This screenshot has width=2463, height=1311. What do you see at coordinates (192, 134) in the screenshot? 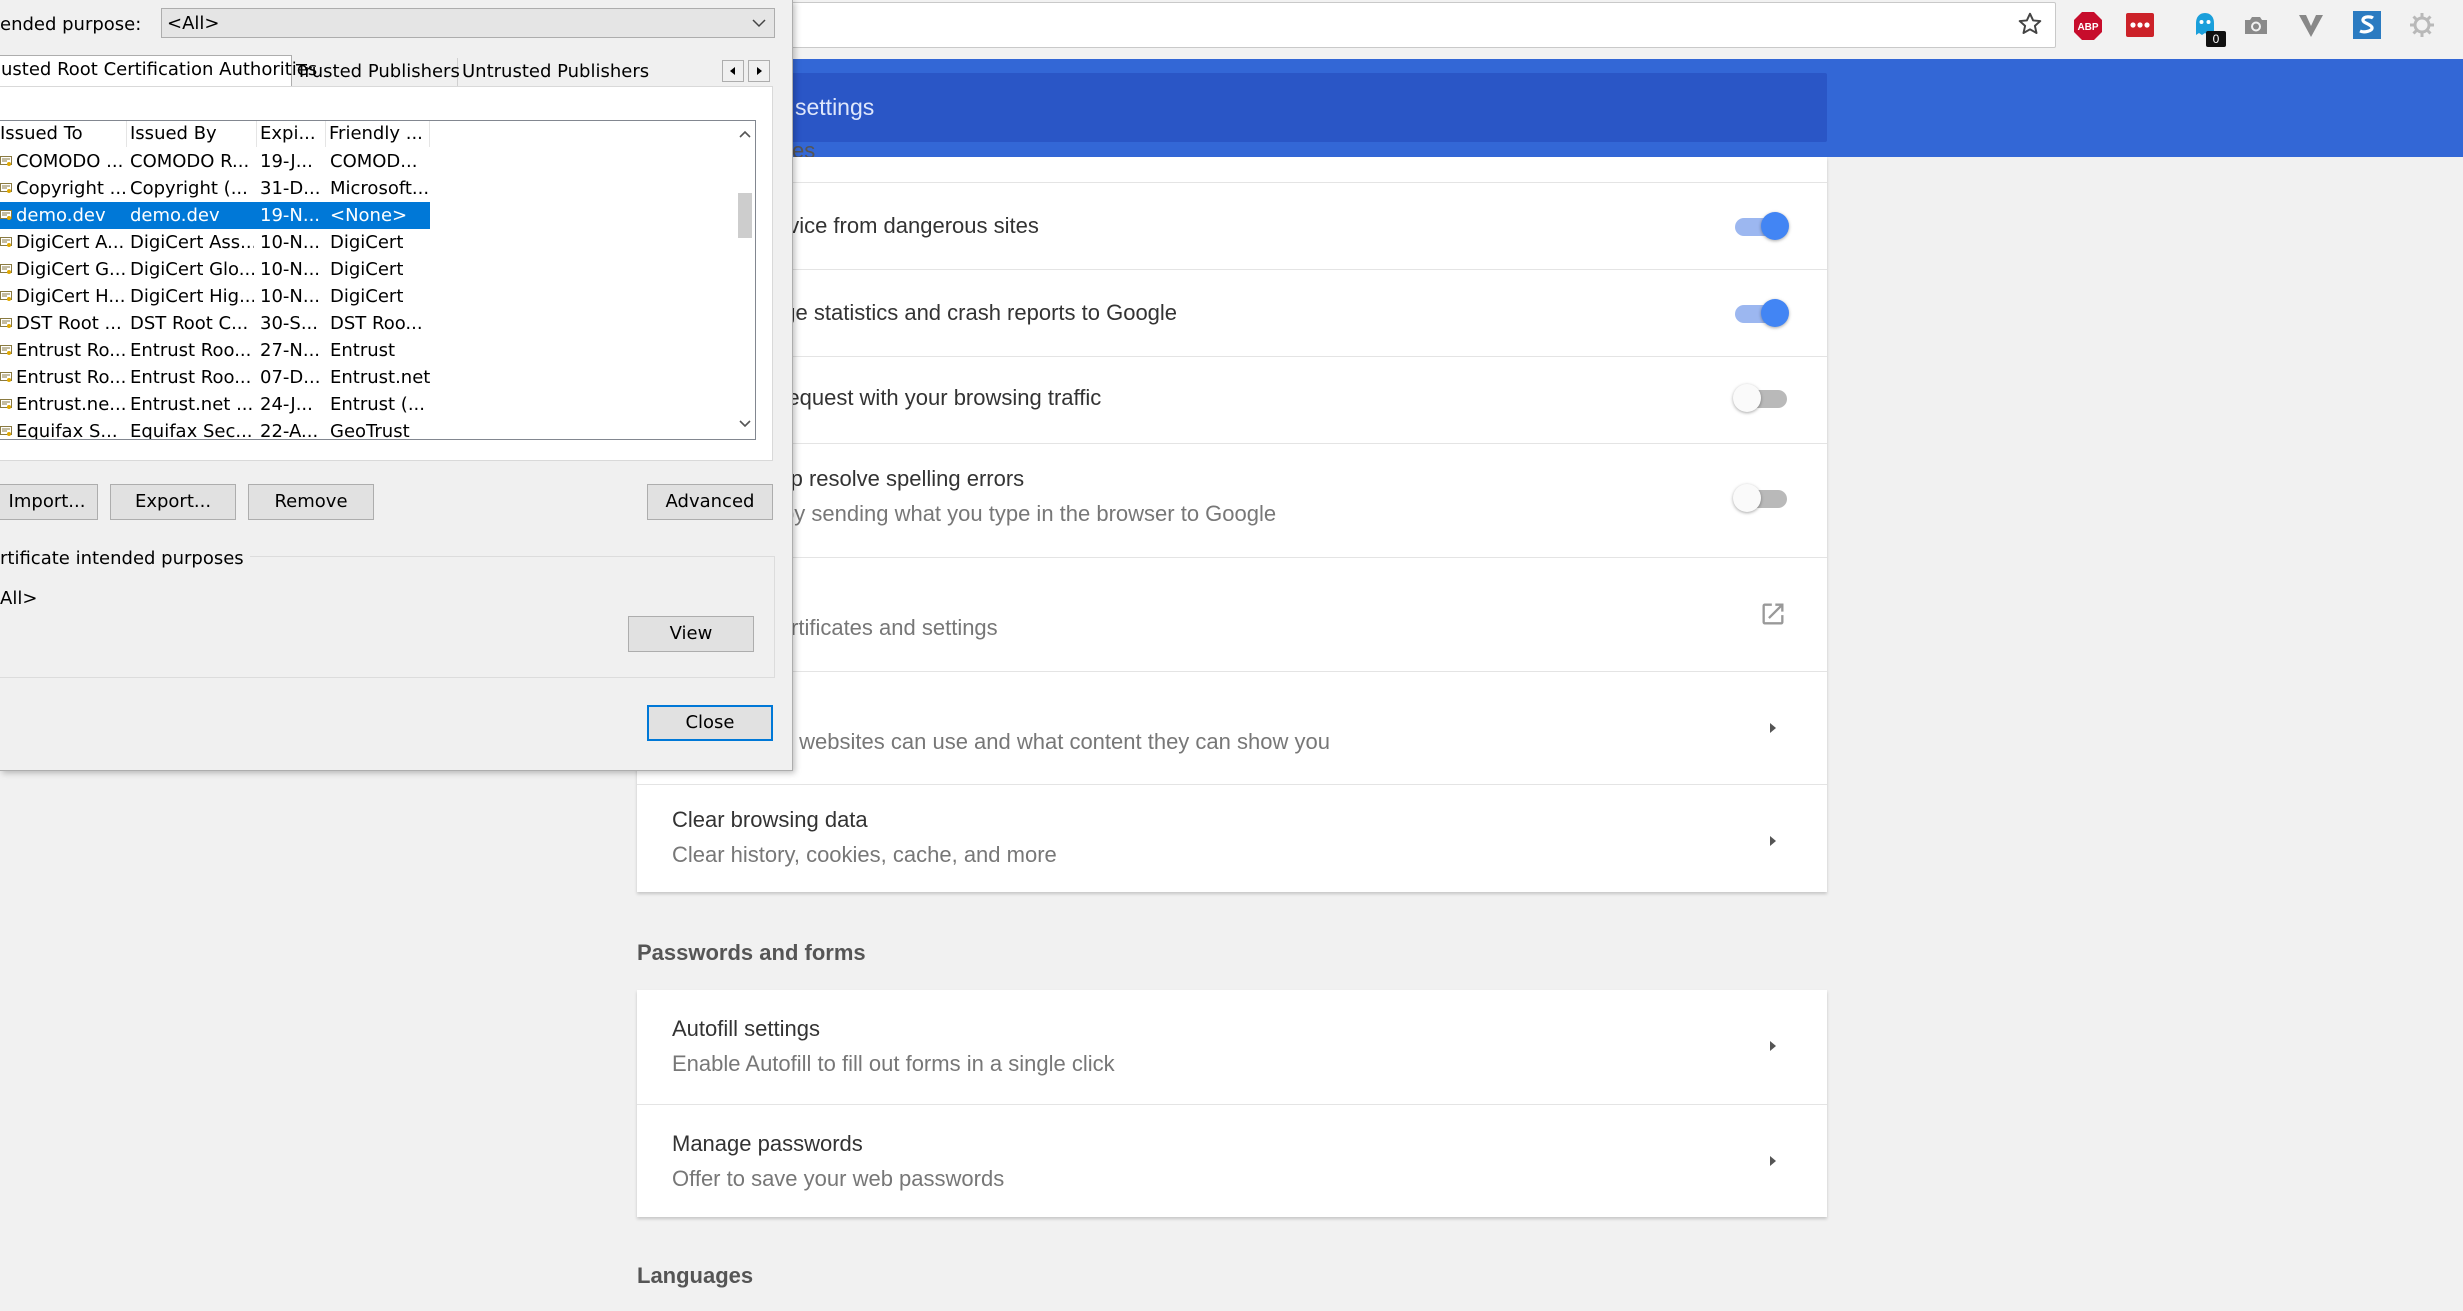
I see `column-issued-by: Issued By` at bounding box center [192, 134].